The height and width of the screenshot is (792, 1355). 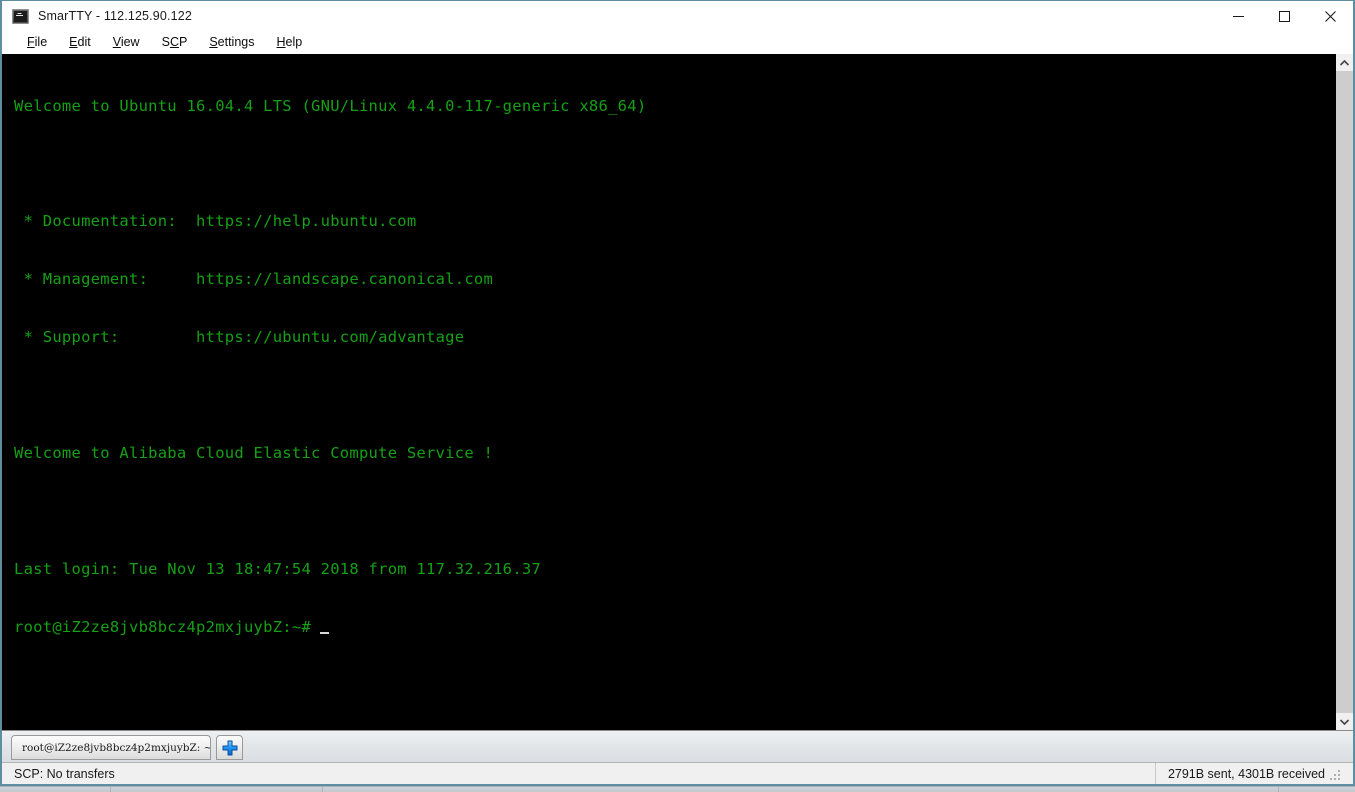 What do you see at coordinates (163, 626) in the screenshot?
I see `shell-prompt: root@iZ2ze8jvb8bcz4p2mxjuybZ:~#` at bounding box center [163, 626].